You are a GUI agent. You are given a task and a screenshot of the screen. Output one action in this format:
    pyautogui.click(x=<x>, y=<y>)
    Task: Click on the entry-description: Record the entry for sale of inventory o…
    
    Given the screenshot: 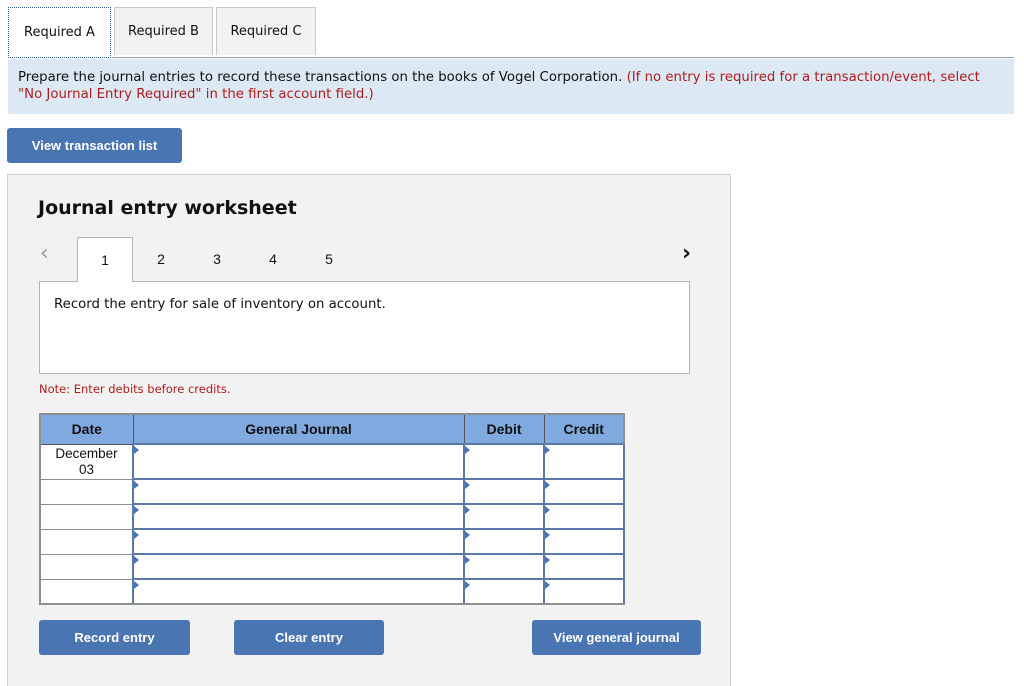 What is the action you would take?
    pyautogui.click(x=364, y=327)
    